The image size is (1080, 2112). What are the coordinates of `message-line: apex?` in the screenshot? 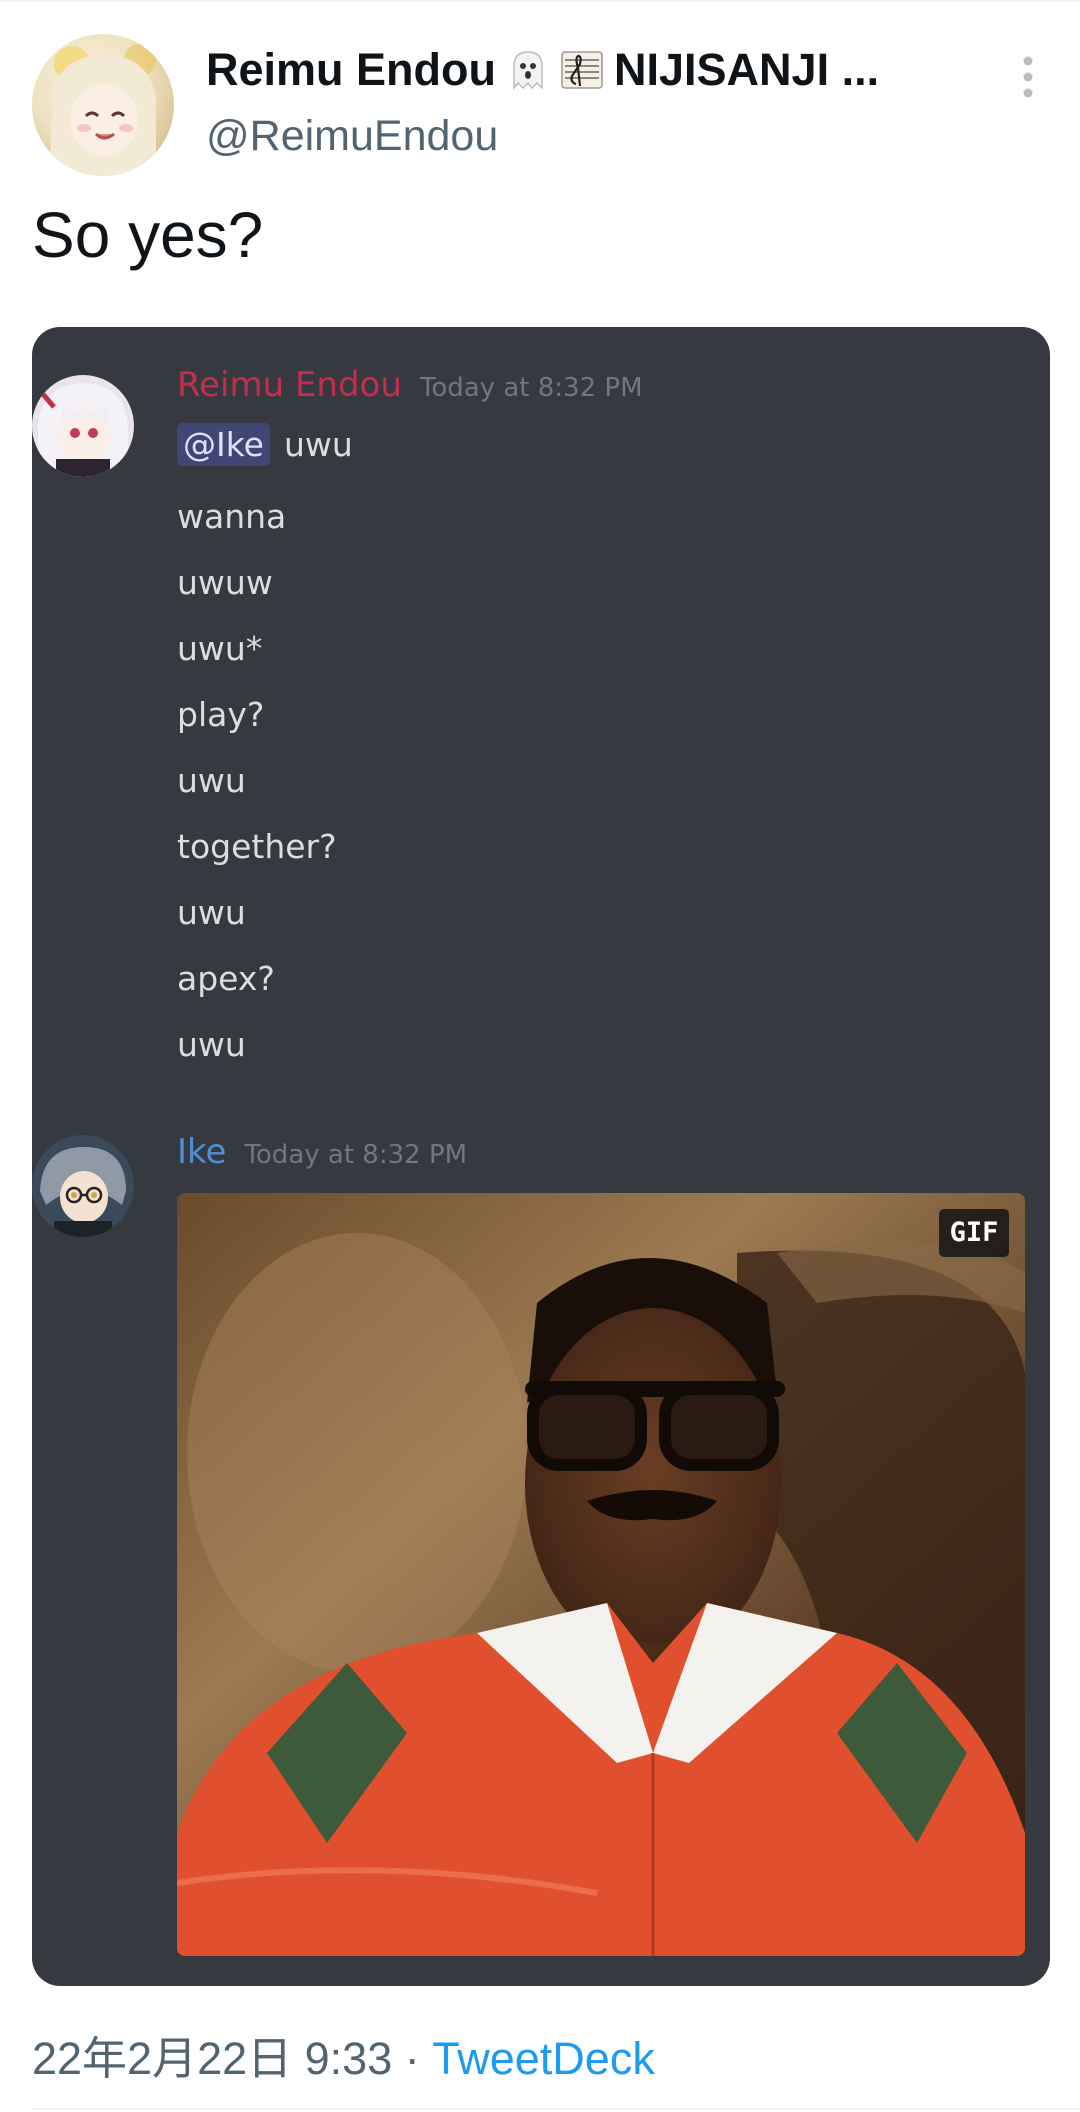 It's located at (226, 978).